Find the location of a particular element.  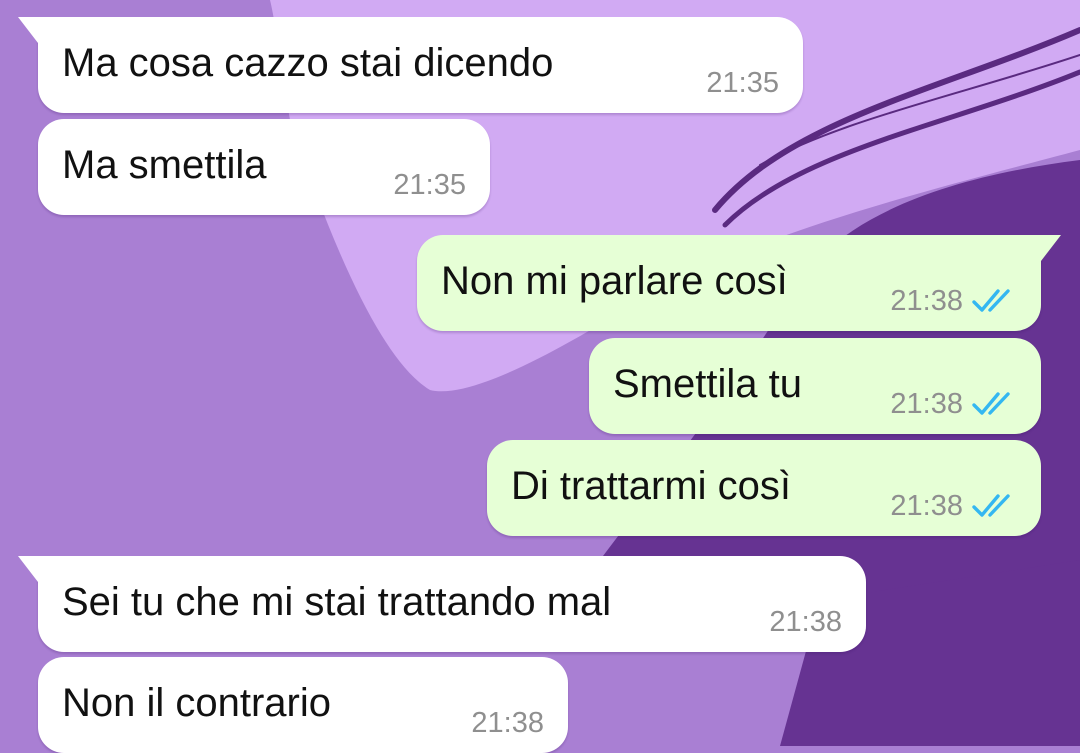

message-bubble-incoming: Sei tu che mi stai trattando mal 21:38 is located at coordinates (442, 604).